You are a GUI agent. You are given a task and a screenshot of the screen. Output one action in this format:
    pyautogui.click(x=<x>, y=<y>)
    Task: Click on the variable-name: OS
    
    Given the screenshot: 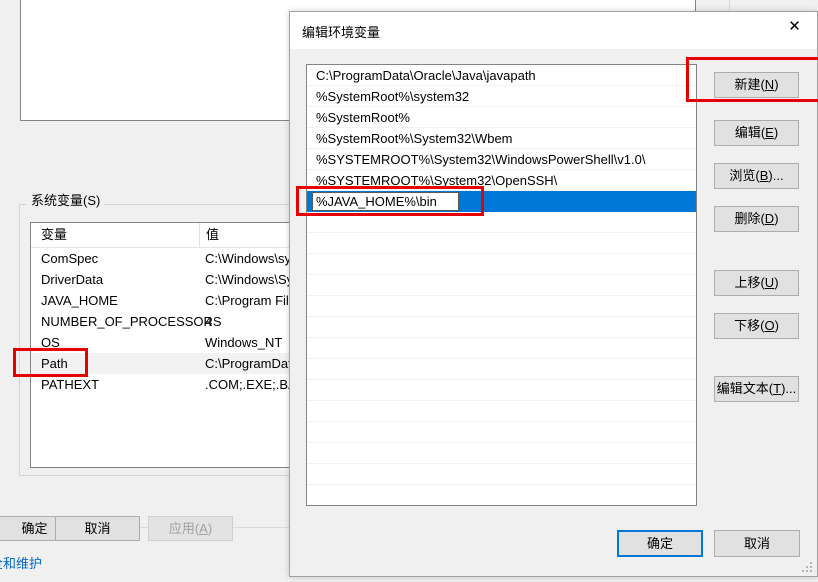 What is the action you would take?
    pyautogui.click(x=50, y=342)
    